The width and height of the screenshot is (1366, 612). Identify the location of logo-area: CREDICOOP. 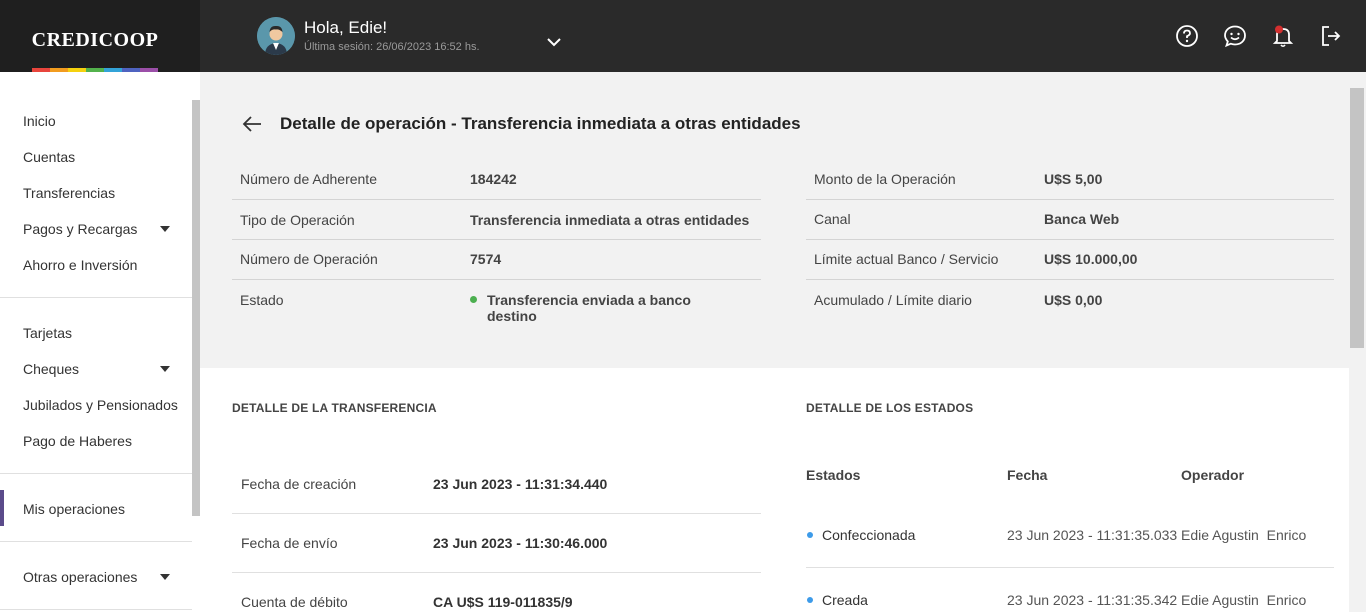
(100, 36).